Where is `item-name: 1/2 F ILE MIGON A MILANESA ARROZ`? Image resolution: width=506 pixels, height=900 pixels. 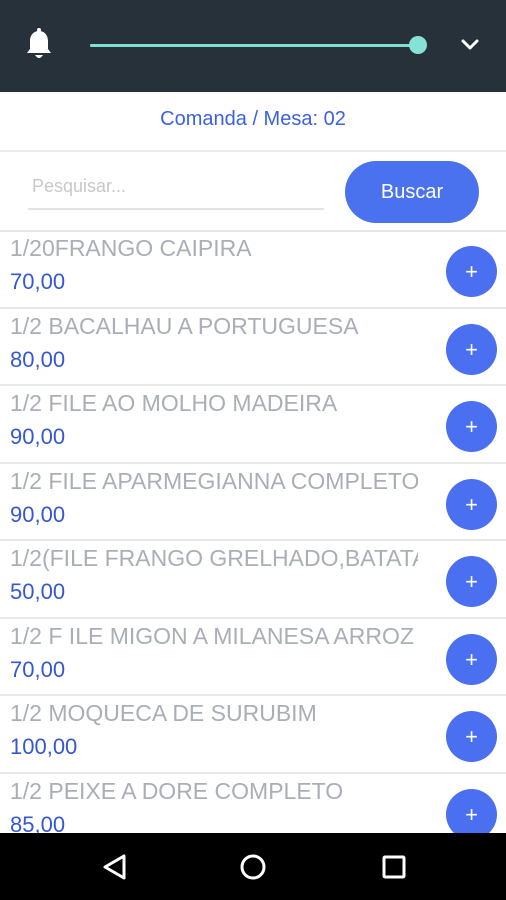
item-name: 1/2 F ILE MIGON A MILANESA ARROZ is located at coordinates (212, 635).